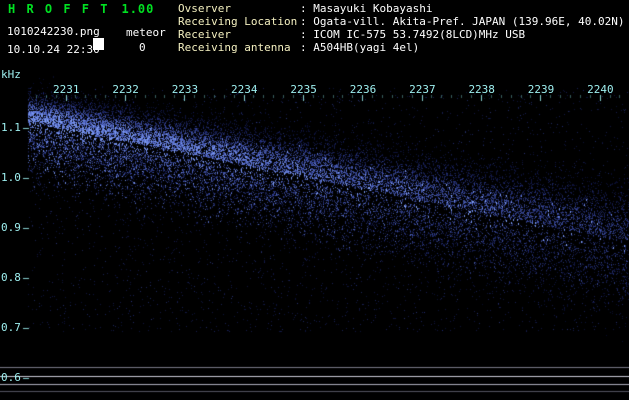 Image resolution: width=629 pixels, height=400 pixels. What do you see at coordinates (234, 47) in the screenshot?
I see `info-label-antenna: Receiving antenna` at bounding box center [234, 47].